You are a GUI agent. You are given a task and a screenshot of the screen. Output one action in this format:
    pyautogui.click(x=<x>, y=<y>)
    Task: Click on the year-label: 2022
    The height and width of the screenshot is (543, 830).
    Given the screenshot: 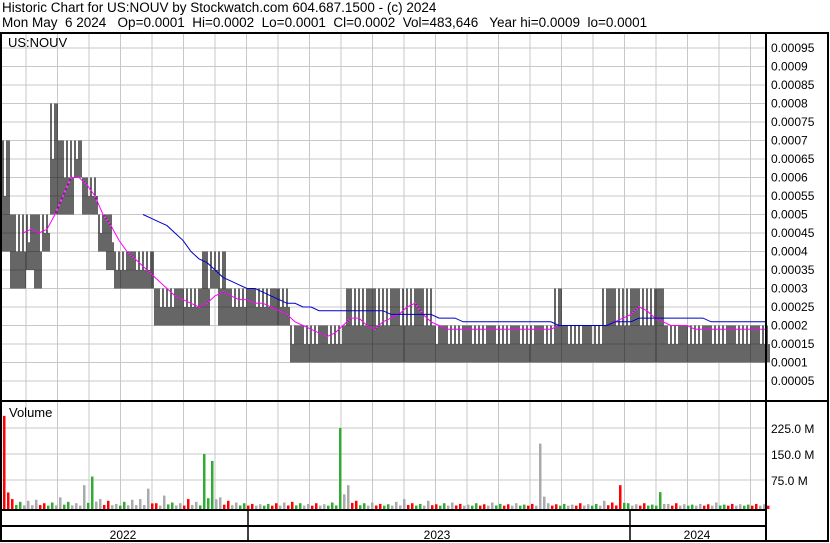 What is the action you would take?
    pyautogui.click(x=123, y=535)
    